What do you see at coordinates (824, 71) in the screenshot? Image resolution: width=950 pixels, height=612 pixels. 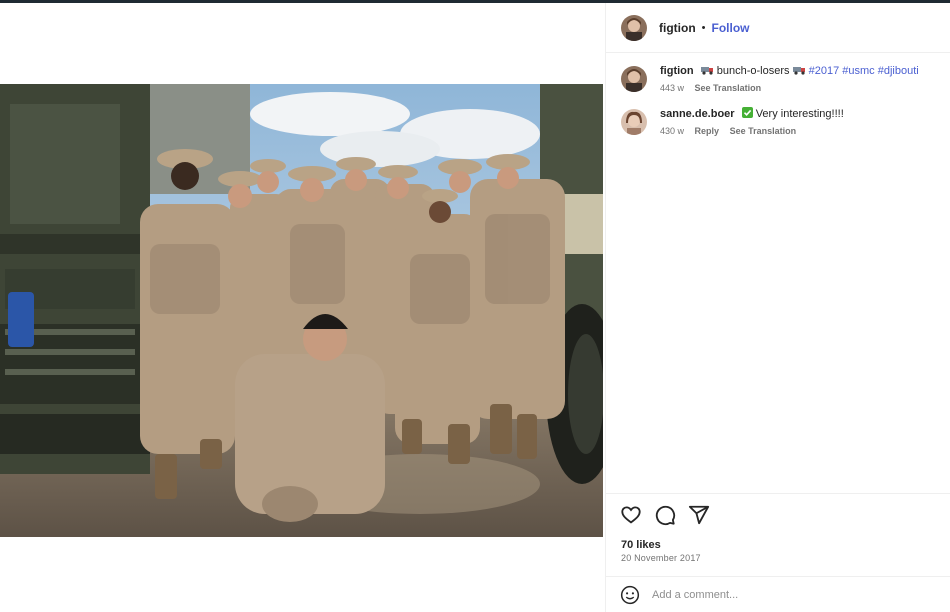 I see `hashtag-link: #2017` at bounding box center [824, 71].